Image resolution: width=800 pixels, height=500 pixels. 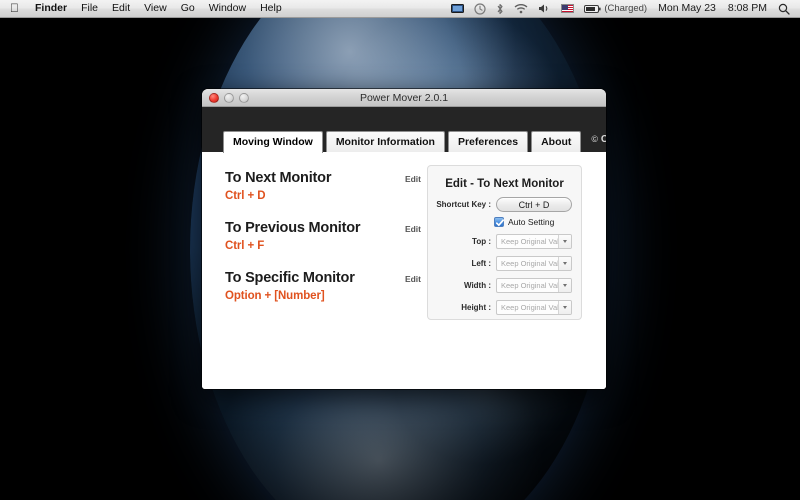 What do you see at coordinates (626, 8) in the screenshot?
I see `battery-status-label: (Charged)` at bounding box center [626, 8].